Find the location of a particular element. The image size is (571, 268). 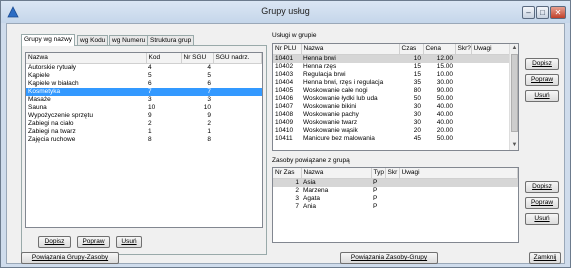

group-row-cell: 5 is located at coordinates (150, 75).